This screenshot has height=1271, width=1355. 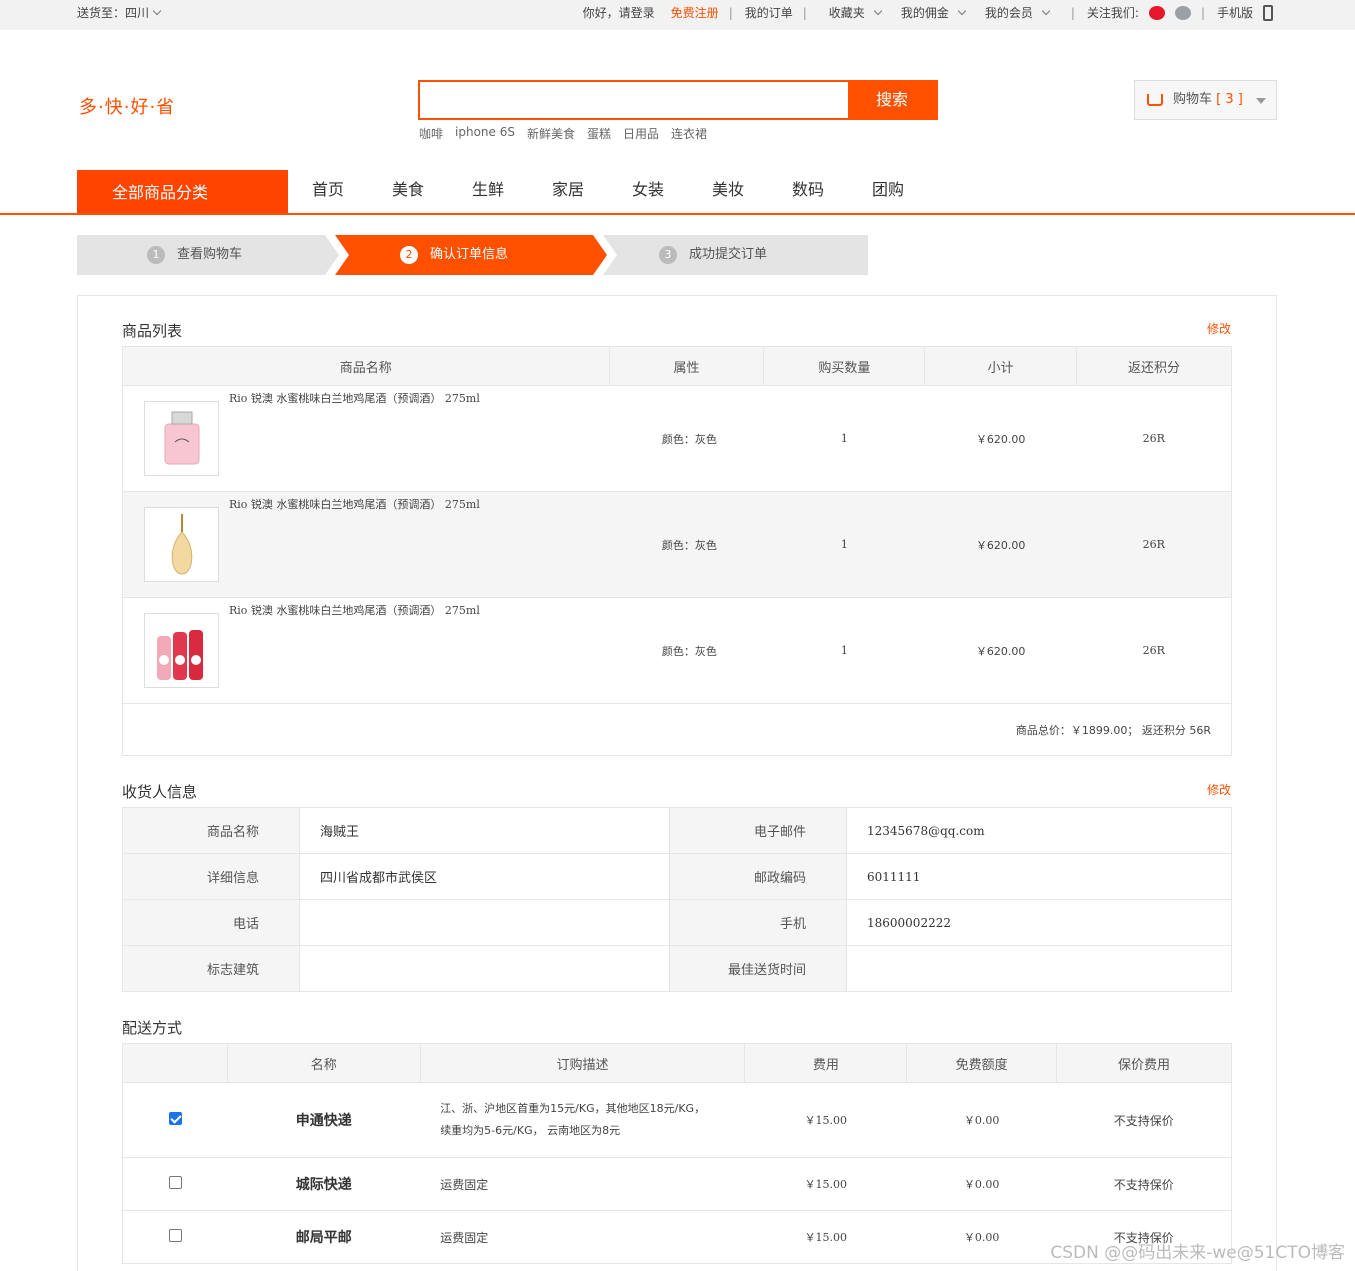 I want to click on commission-link: 我的佣金, so click(x=929, y=13).